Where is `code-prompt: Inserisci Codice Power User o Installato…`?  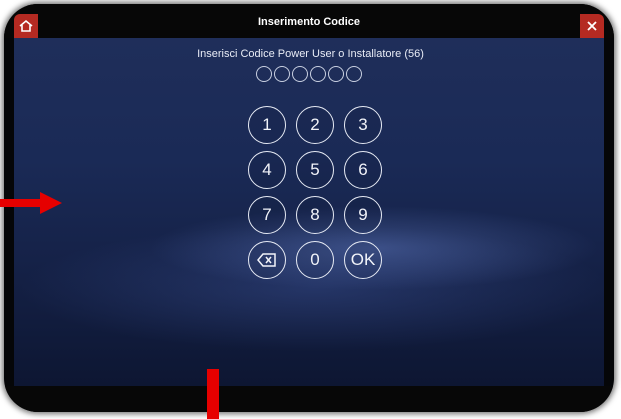
code-prompt: Inserisci Codice Power User o Installato… is located at coordinates (310, 54).